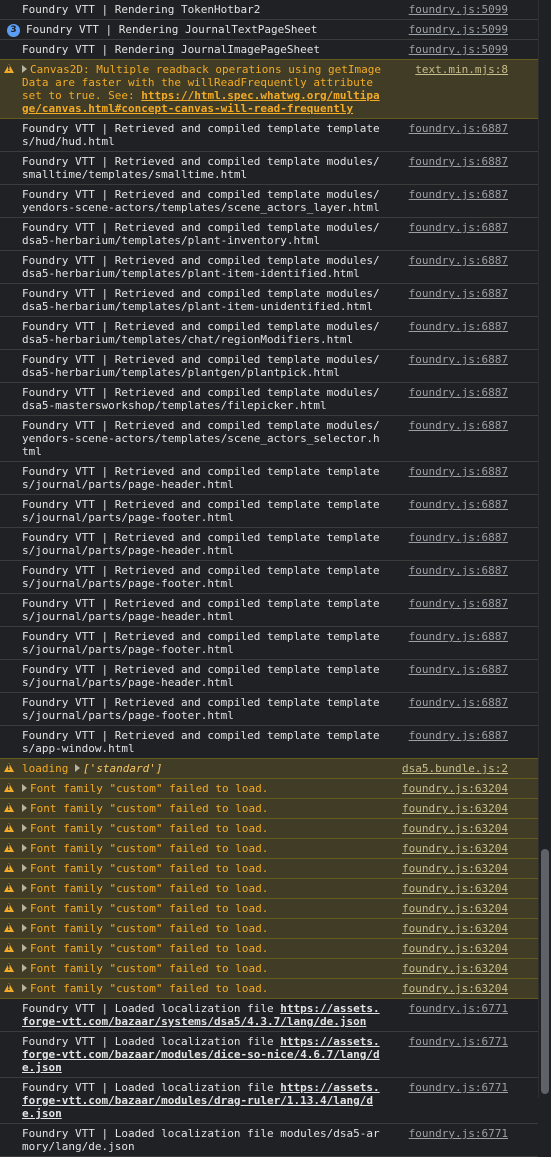  I want to click on console-message: Foundry VTT | Rendering TokenHotbar2, so click(141, 9).